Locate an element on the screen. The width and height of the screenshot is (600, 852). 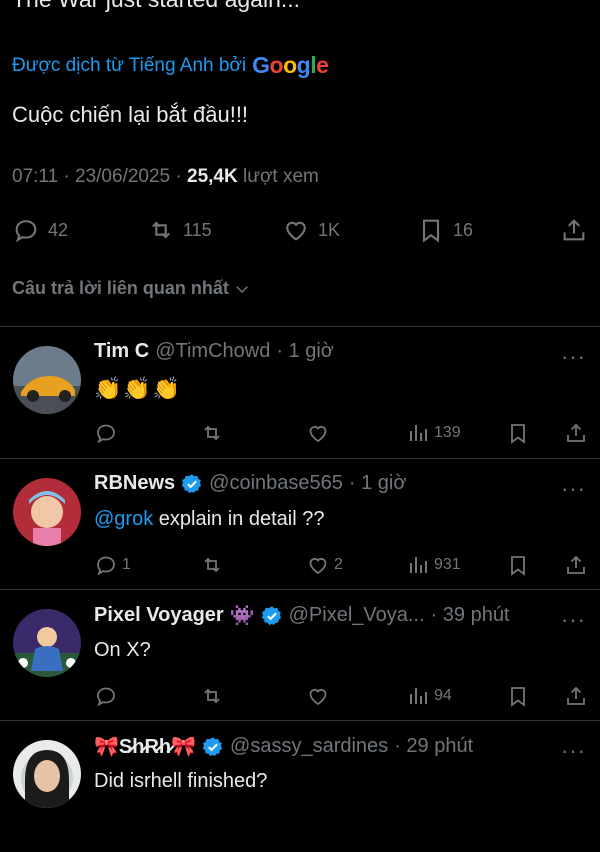
views-button: 931 is located at coordinates (456, 565).